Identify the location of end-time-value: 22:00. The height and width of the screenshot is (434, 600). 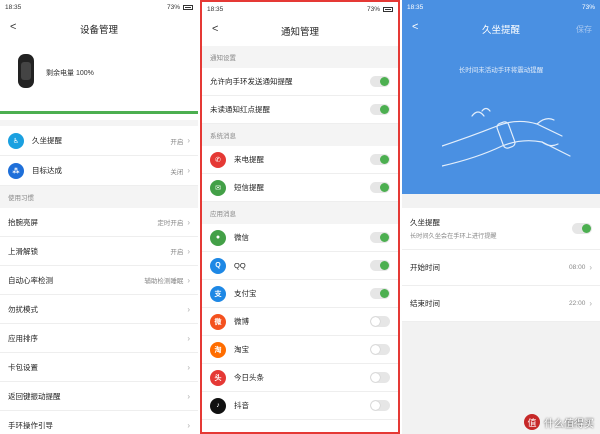
(577, 303).